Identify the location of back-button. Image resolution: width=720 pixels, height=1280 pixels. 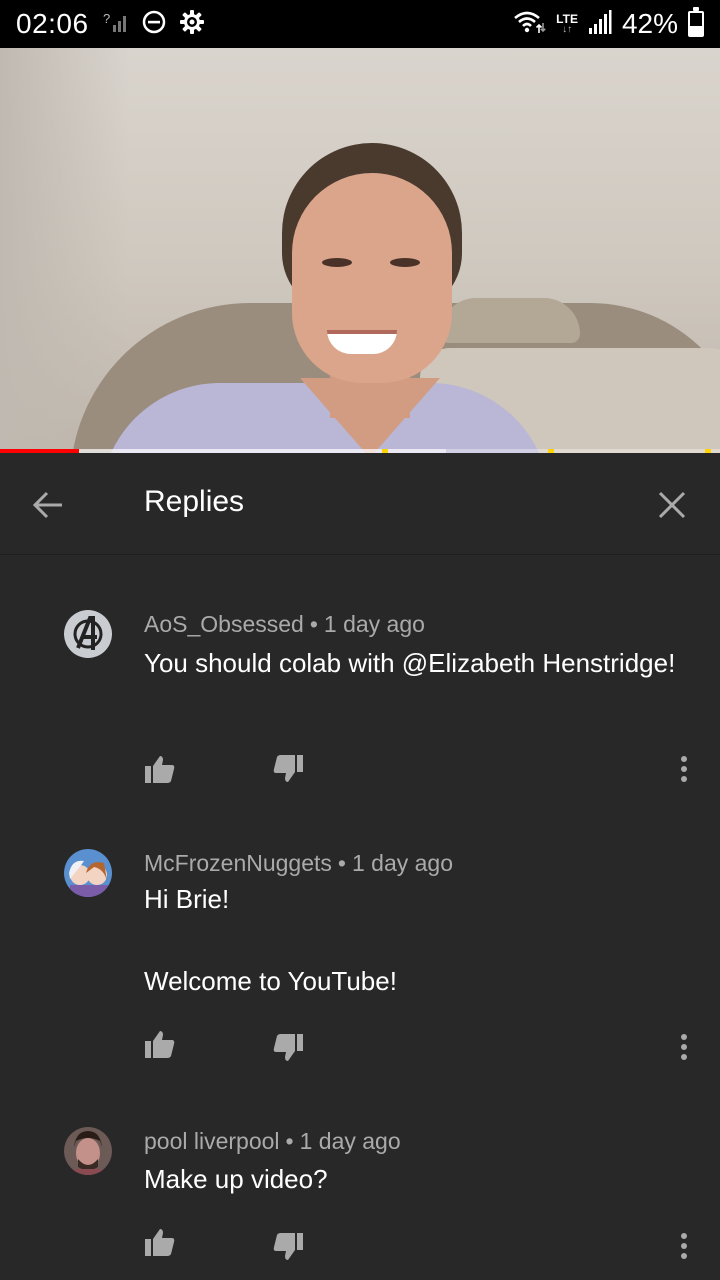
(48, 505).